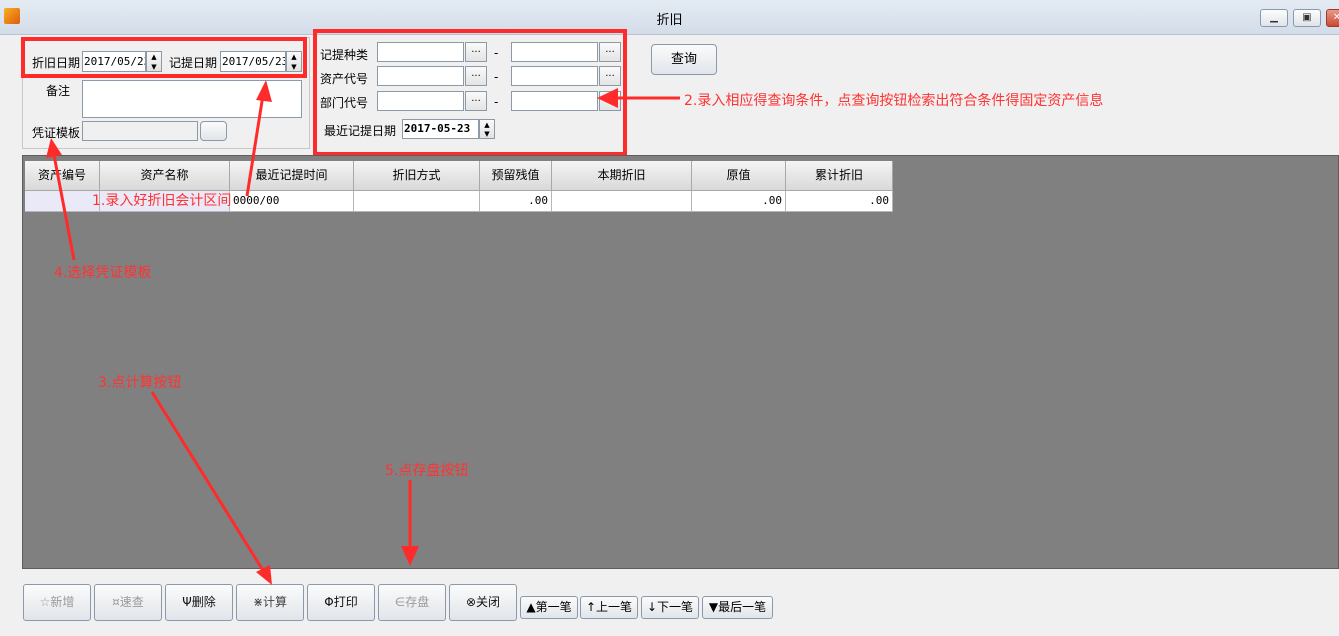  What do you see at coordinates (894, 101) in the screenshot?
I see `annotation-step2: 2.录入相应得查询条件，点查询按钮检索出符合条件得固定资产信息` at bounding box center [894, 101].